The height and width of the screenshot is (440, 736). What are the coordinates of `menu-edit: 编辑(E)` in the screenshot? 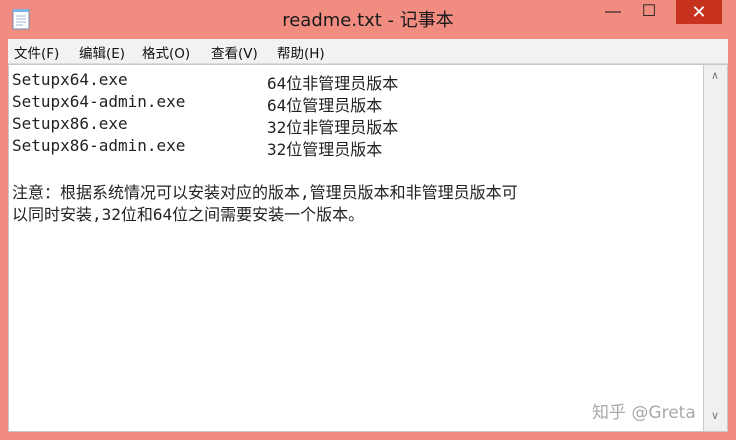 It's located at (102, 52).